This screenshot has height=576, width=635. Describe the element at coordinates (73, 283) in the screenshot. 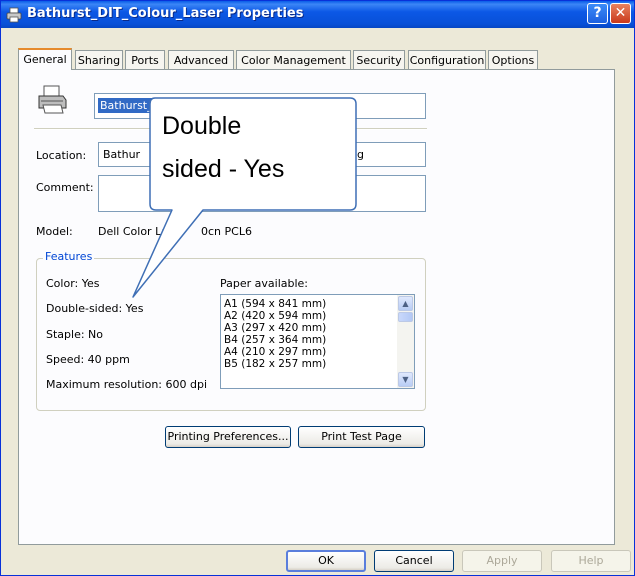

I see `color-feature: Color: Yes` at that location.